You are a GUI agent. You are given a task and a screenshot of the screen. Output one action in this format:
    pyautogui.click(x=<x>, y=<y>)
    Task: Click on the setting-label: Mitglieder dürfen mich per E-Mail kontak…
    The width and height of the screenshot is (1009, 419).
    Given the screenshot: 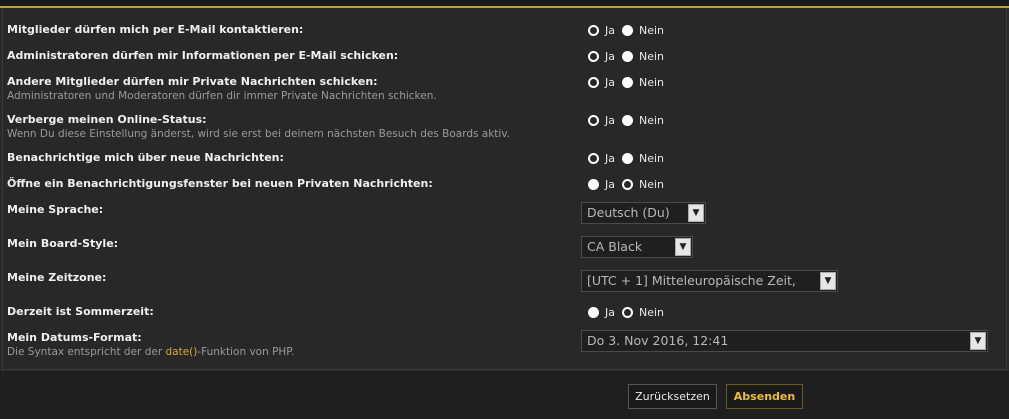 What is the action you would take?
    pyautogui.click(x=155, y=29)
    